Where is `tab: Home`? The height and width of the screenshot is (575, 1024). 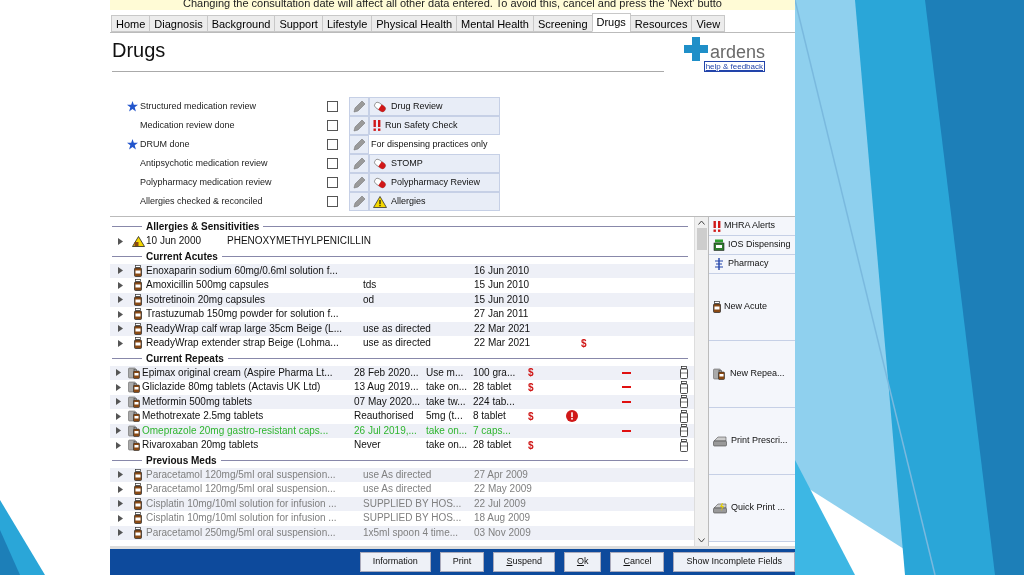 tab: Home is located at coordinates (131, 23).